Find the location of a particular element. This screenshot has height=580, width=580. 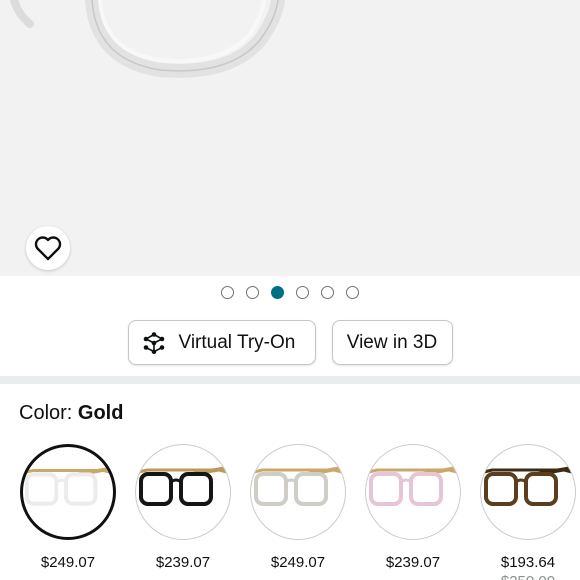

swatch-list-price: $250.00 is located at coordinates (528, 576).